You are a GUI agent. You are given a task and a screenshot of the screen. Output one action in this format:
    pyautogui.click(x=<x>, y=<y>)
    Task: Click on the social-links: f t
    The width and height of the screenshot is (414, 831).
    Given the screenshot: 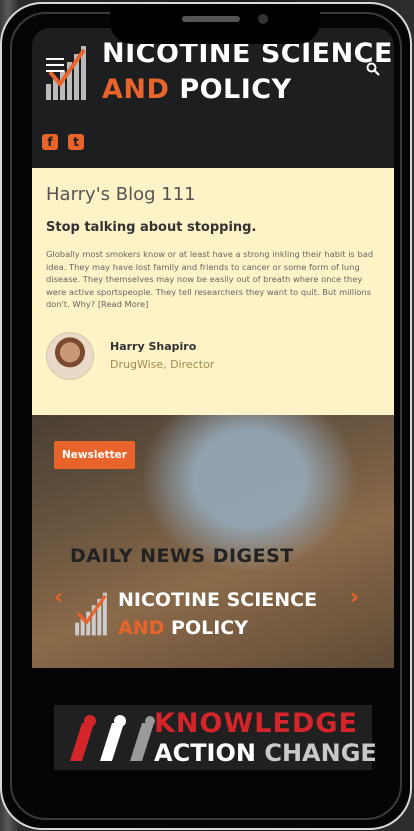 What is the action you would take?
    pyautogui.click(x=63, y=142)
    